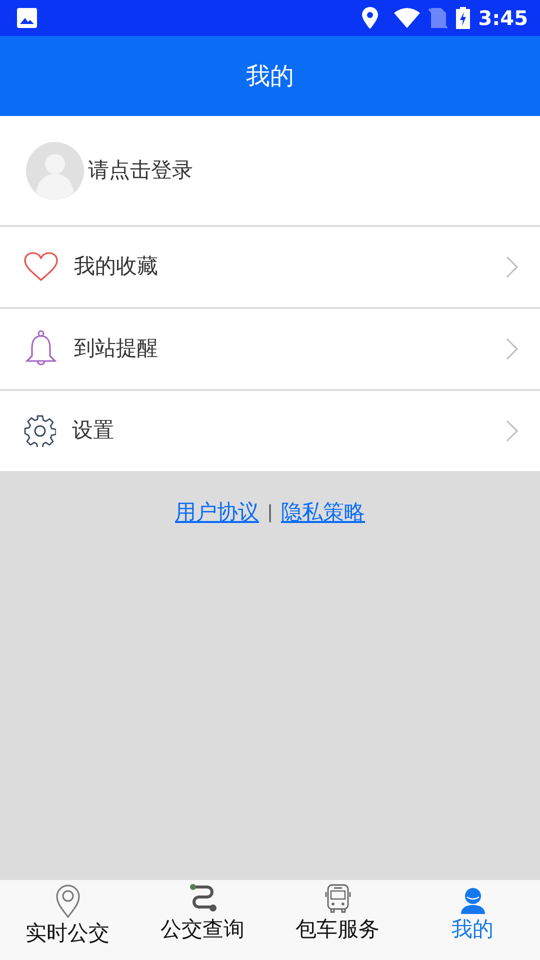 Image resolution: width=540 pixels, height=960 pixels. I want to click on battery-charging-icon, so click(463, 18).